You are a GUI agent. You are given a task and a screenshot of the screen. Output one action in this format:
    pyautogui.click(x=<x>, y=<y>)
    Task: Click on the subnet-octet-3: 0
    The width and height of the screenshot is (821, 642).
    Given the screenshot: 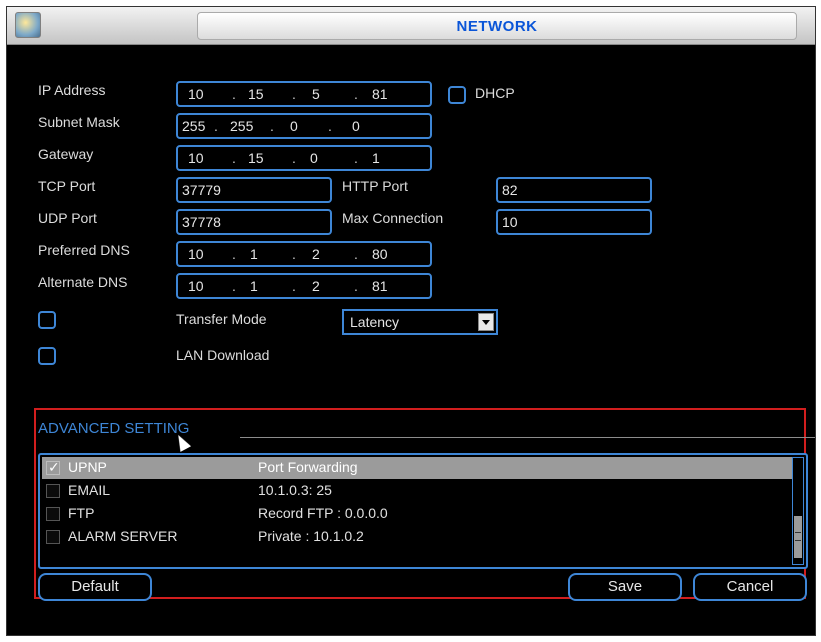 What is the action you would take?
    pyautogui.click(x=294, y=126)
    